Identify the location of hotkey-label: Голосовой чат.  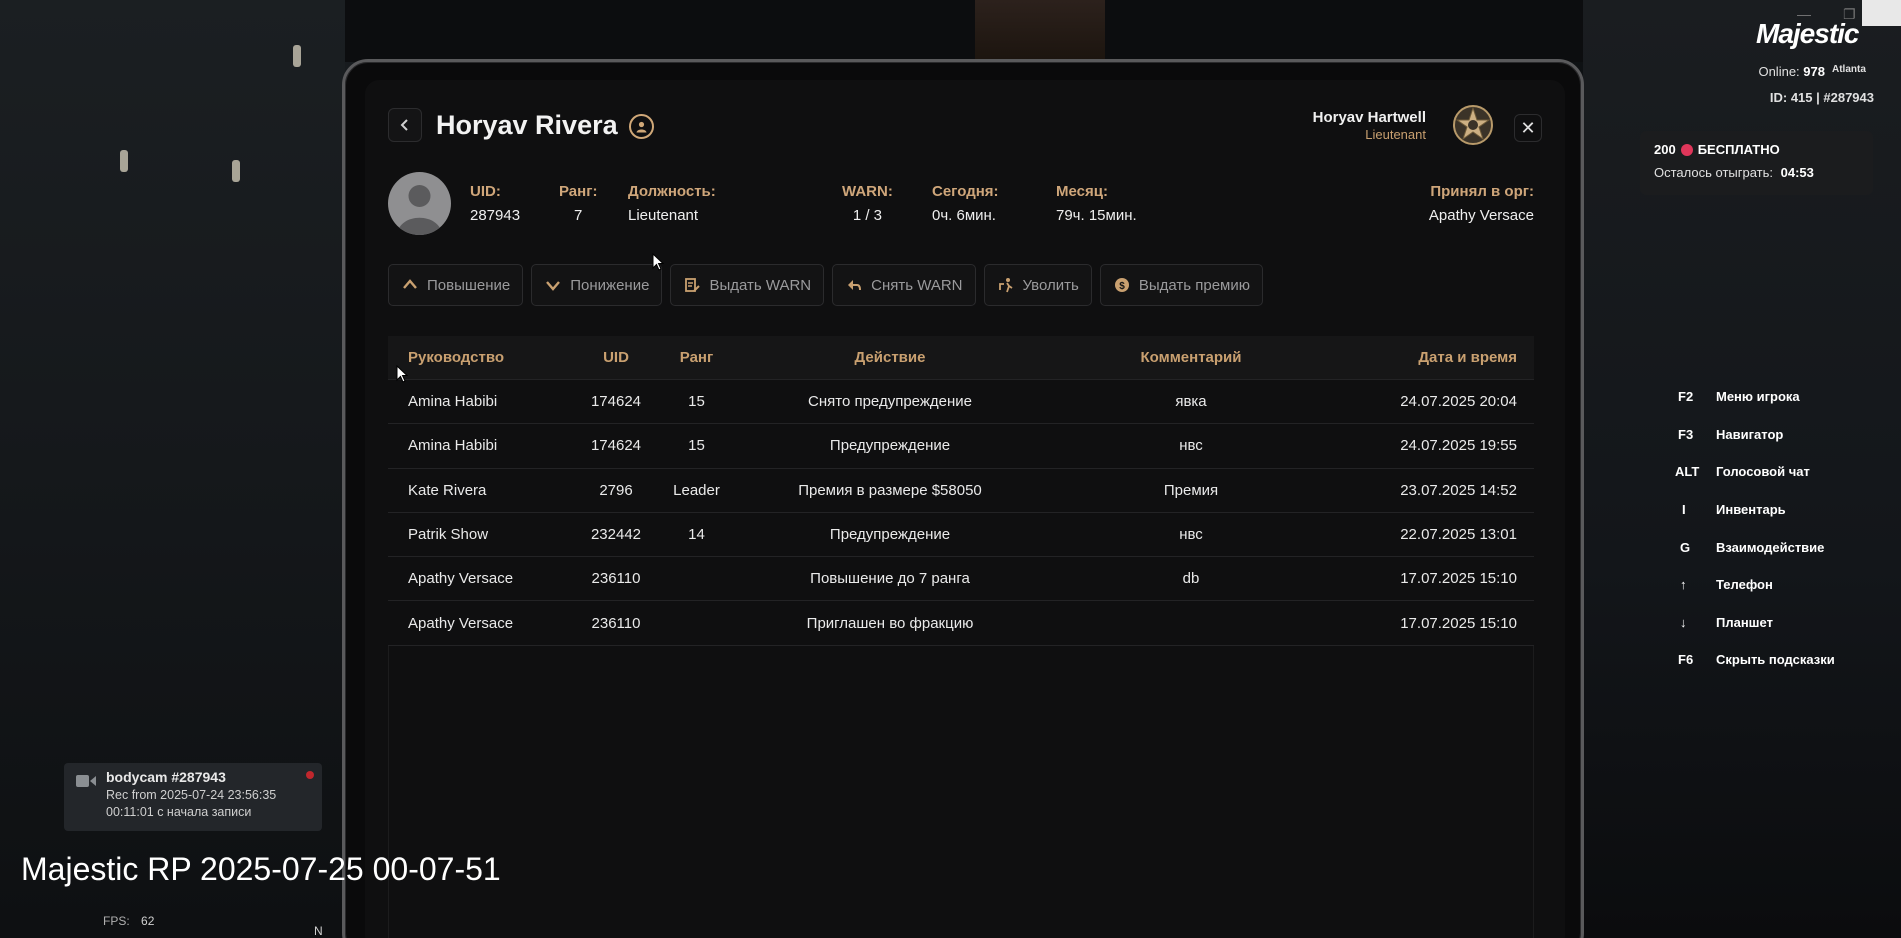
(1763, 472).